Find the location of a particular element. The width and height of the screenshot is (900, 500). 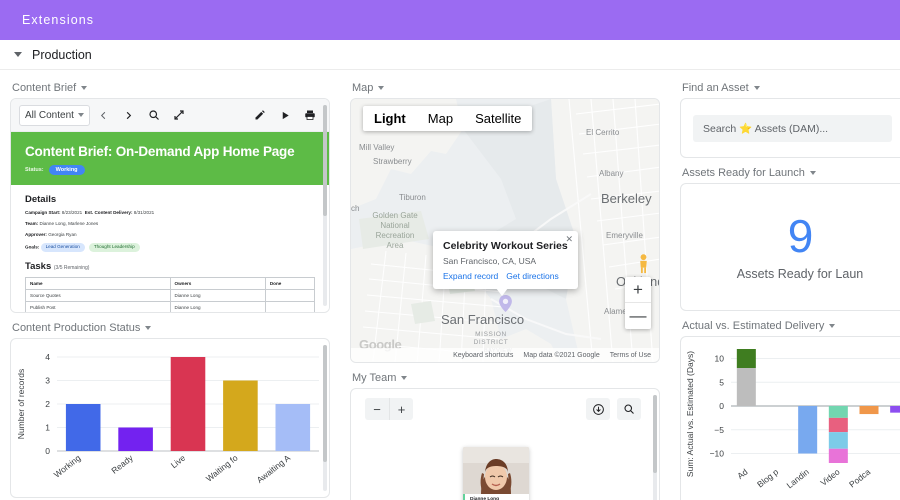

content-brief-toolbar: All Content is located at coordinates (170, 115).